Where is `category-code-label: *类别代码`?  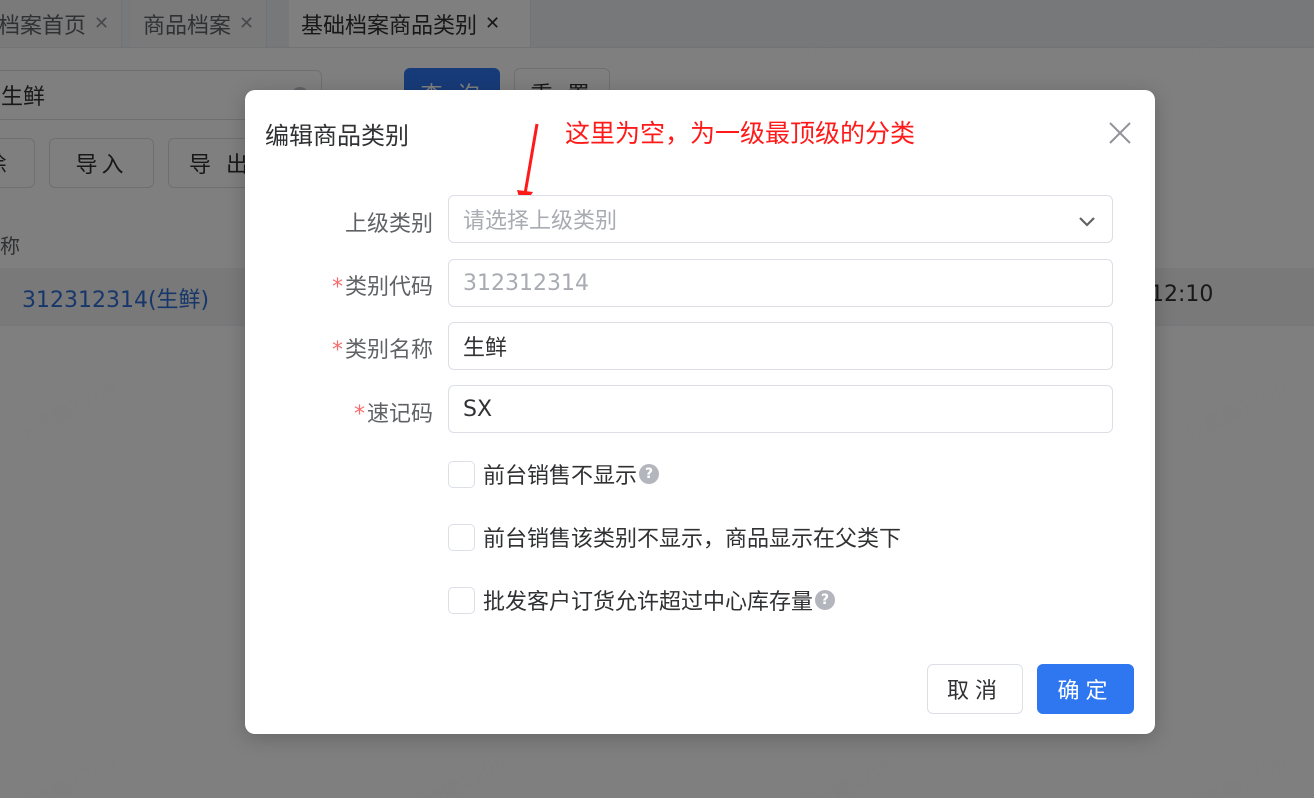 category-code-label: *类别代码 is located at coordinates (348, 285).